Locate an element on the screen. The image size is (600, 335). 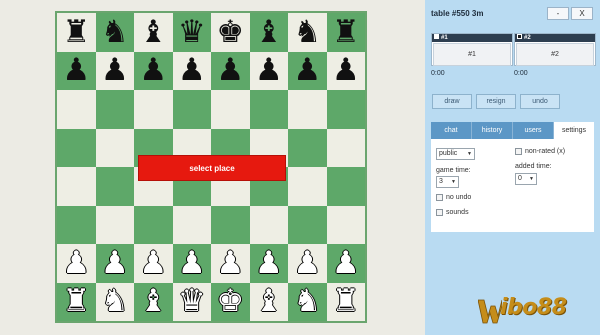
black-piece-icon: ♛ is located at coordinates (192, 32).